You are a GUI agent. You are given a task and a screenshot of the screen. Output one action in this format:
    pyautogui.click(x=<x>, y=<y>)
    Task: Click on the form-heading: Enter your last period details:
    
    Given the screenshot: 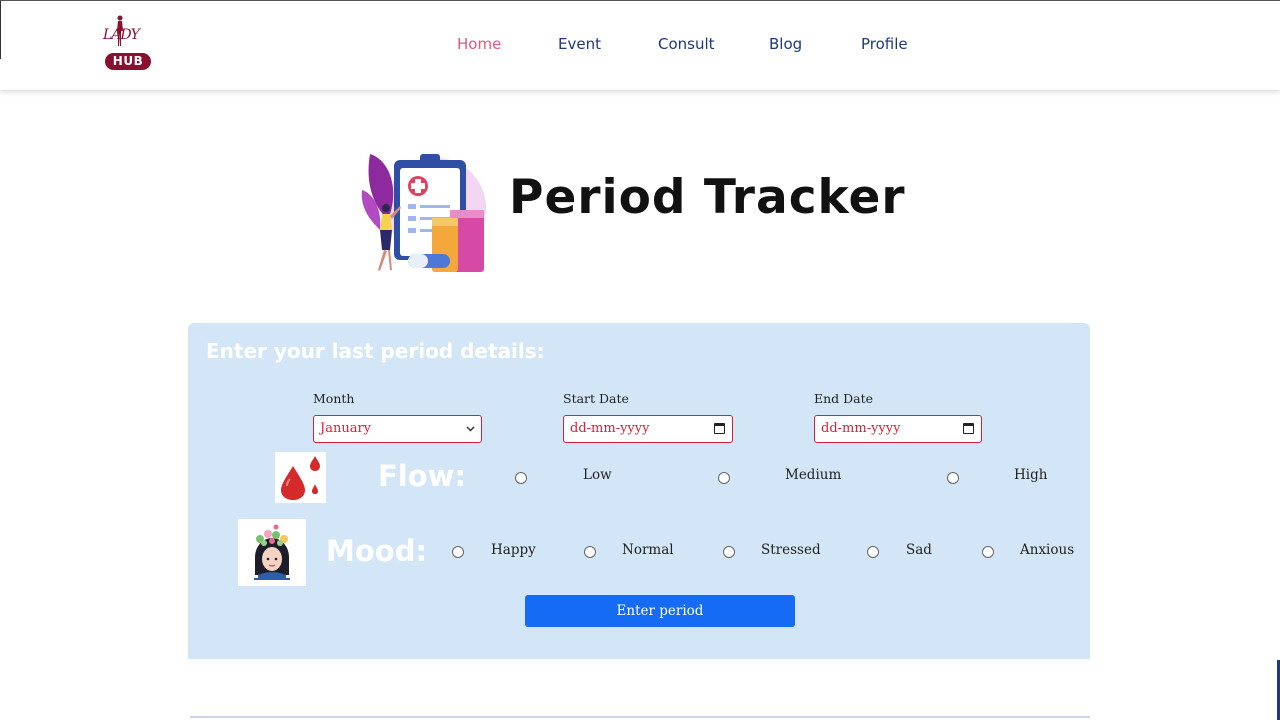 What is the action you would take?
    pyautogui.click(x=375, y=351)
    